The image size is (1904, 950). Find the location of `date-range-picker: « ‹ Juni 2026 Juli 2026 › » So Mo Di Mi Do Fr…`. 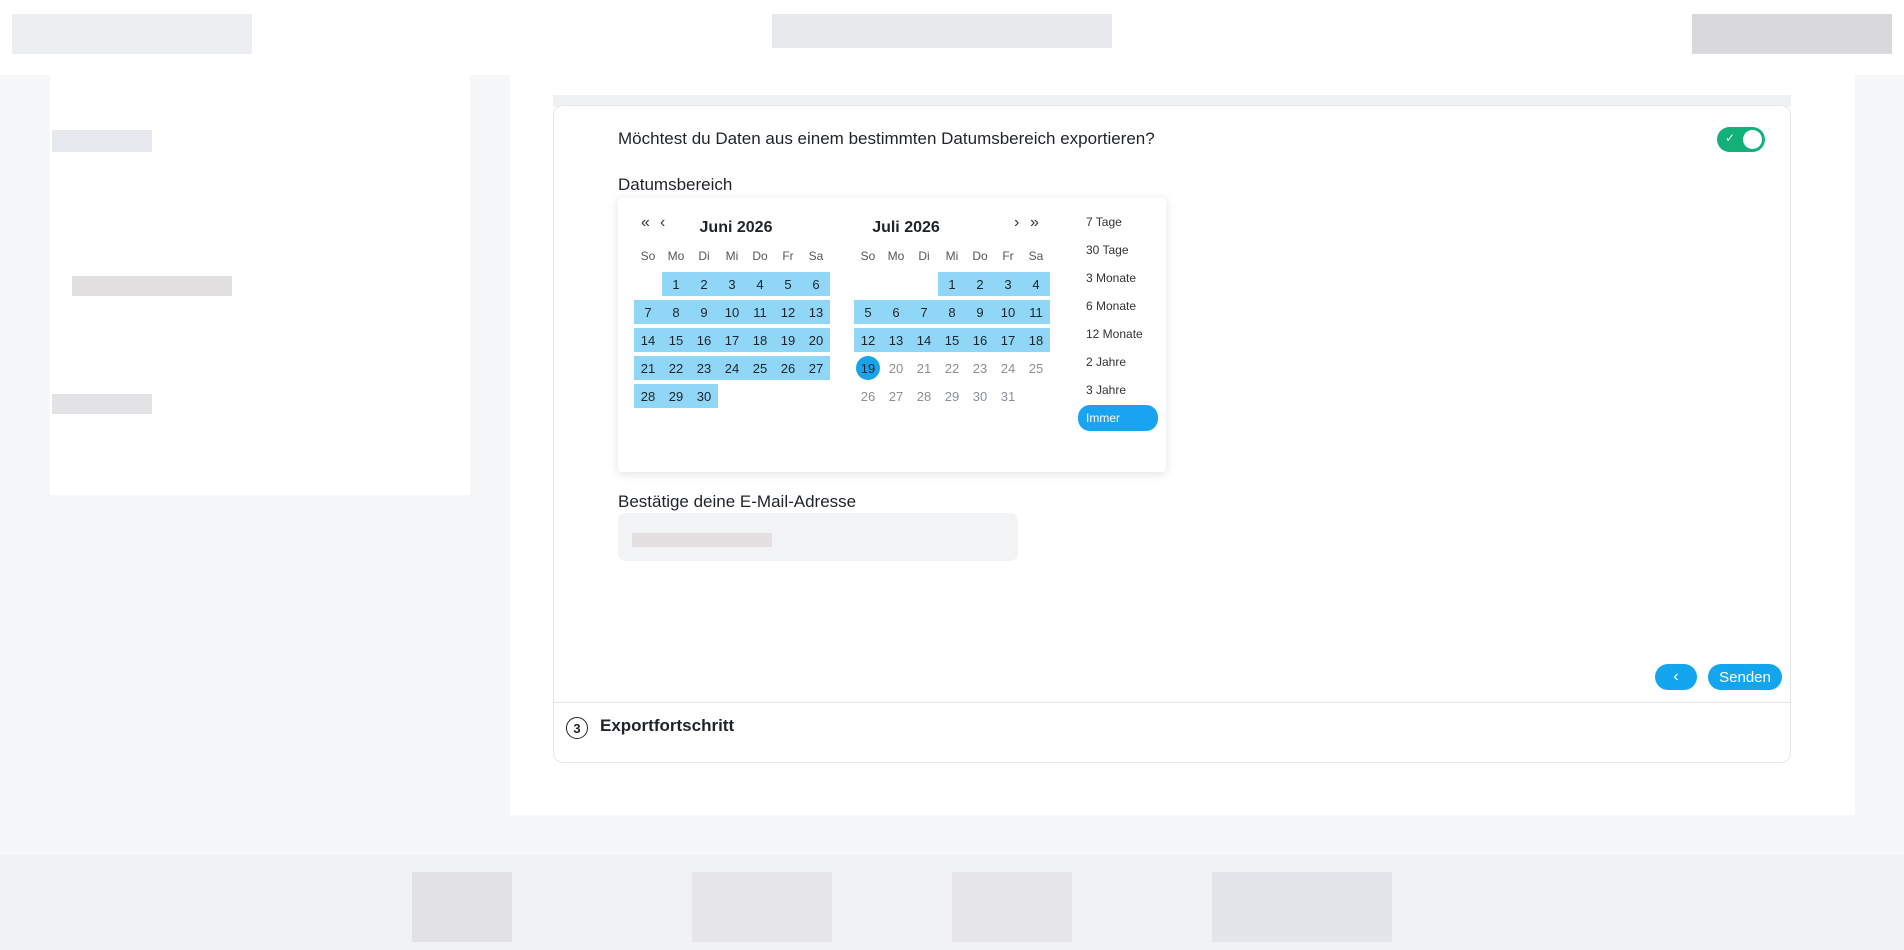

date-range-picker: « ‹ Juni 2026 Juli 2026 › » So Mo Di Mi Do Fr… is located at coordinates (892, 335).